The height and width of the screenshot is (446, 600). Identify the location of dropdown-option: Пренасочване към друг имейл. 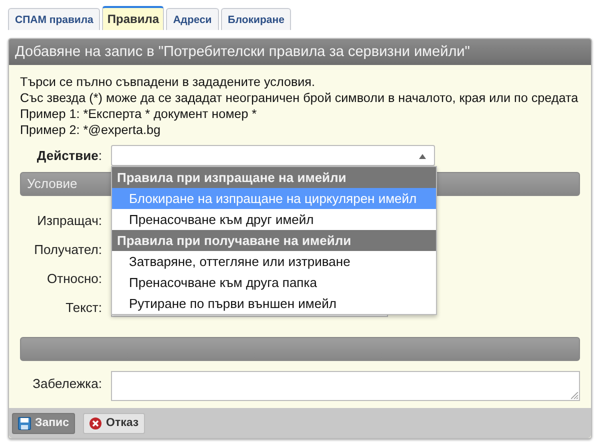
(274, 219).